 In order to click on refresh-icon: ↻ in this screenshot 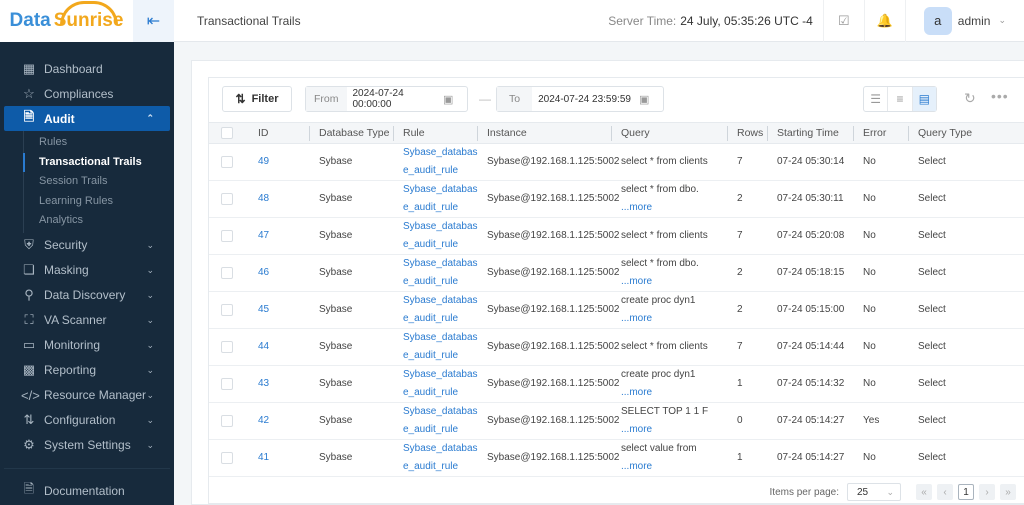, I will do `click(970, 98)`.